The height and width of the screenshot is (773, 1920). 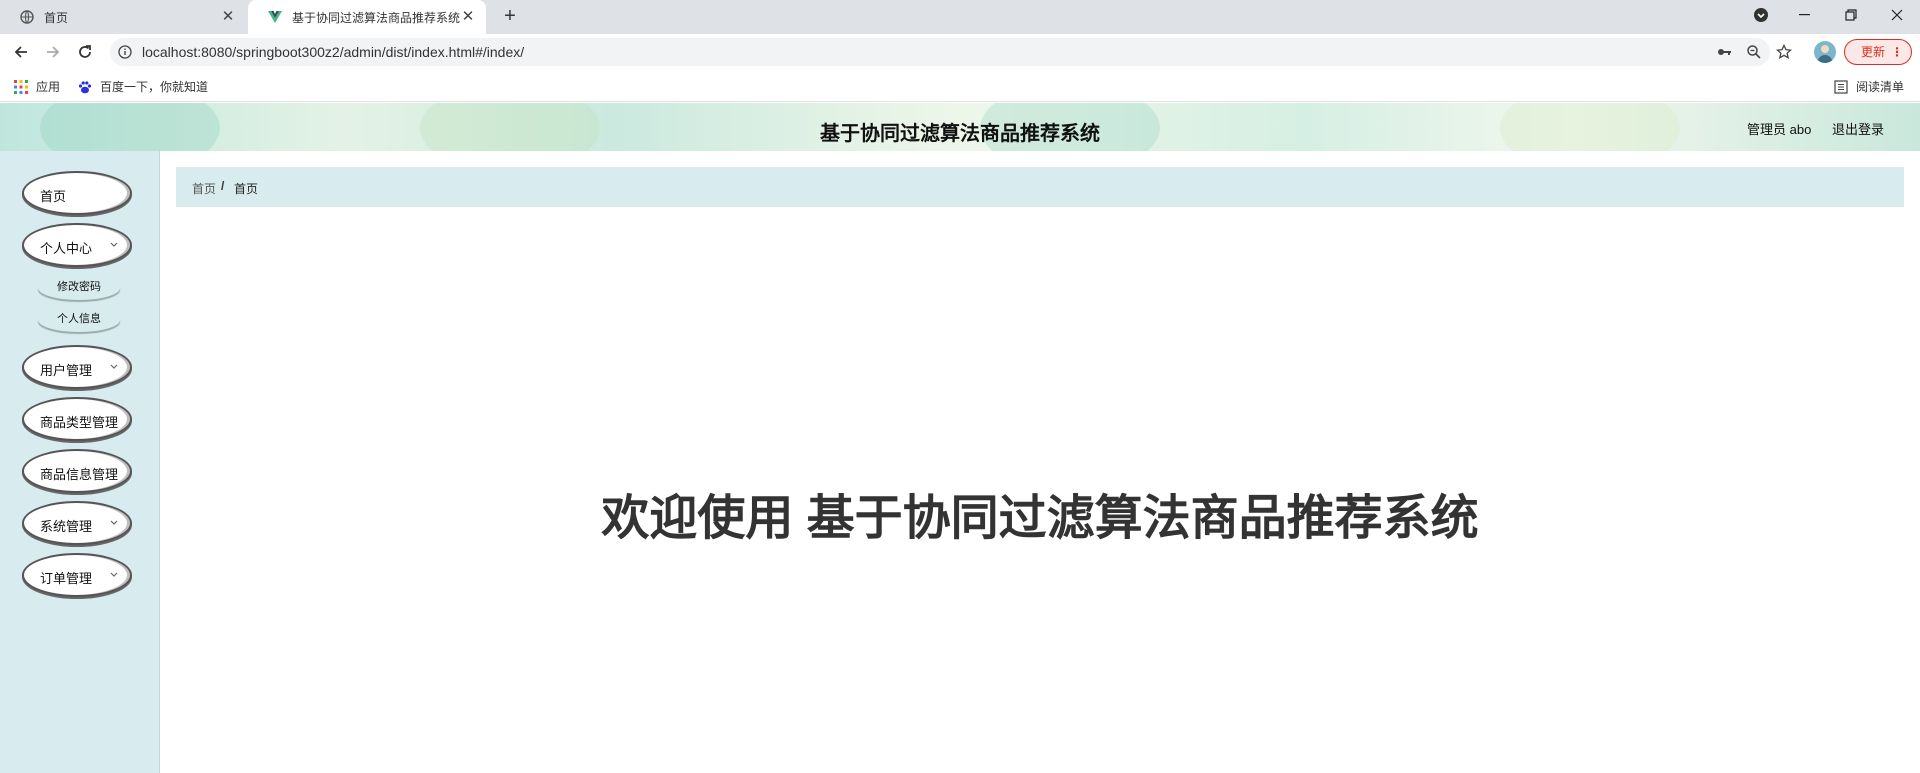 I want to click on new-tab-plus-icon: +, so click(x=510, y=17).